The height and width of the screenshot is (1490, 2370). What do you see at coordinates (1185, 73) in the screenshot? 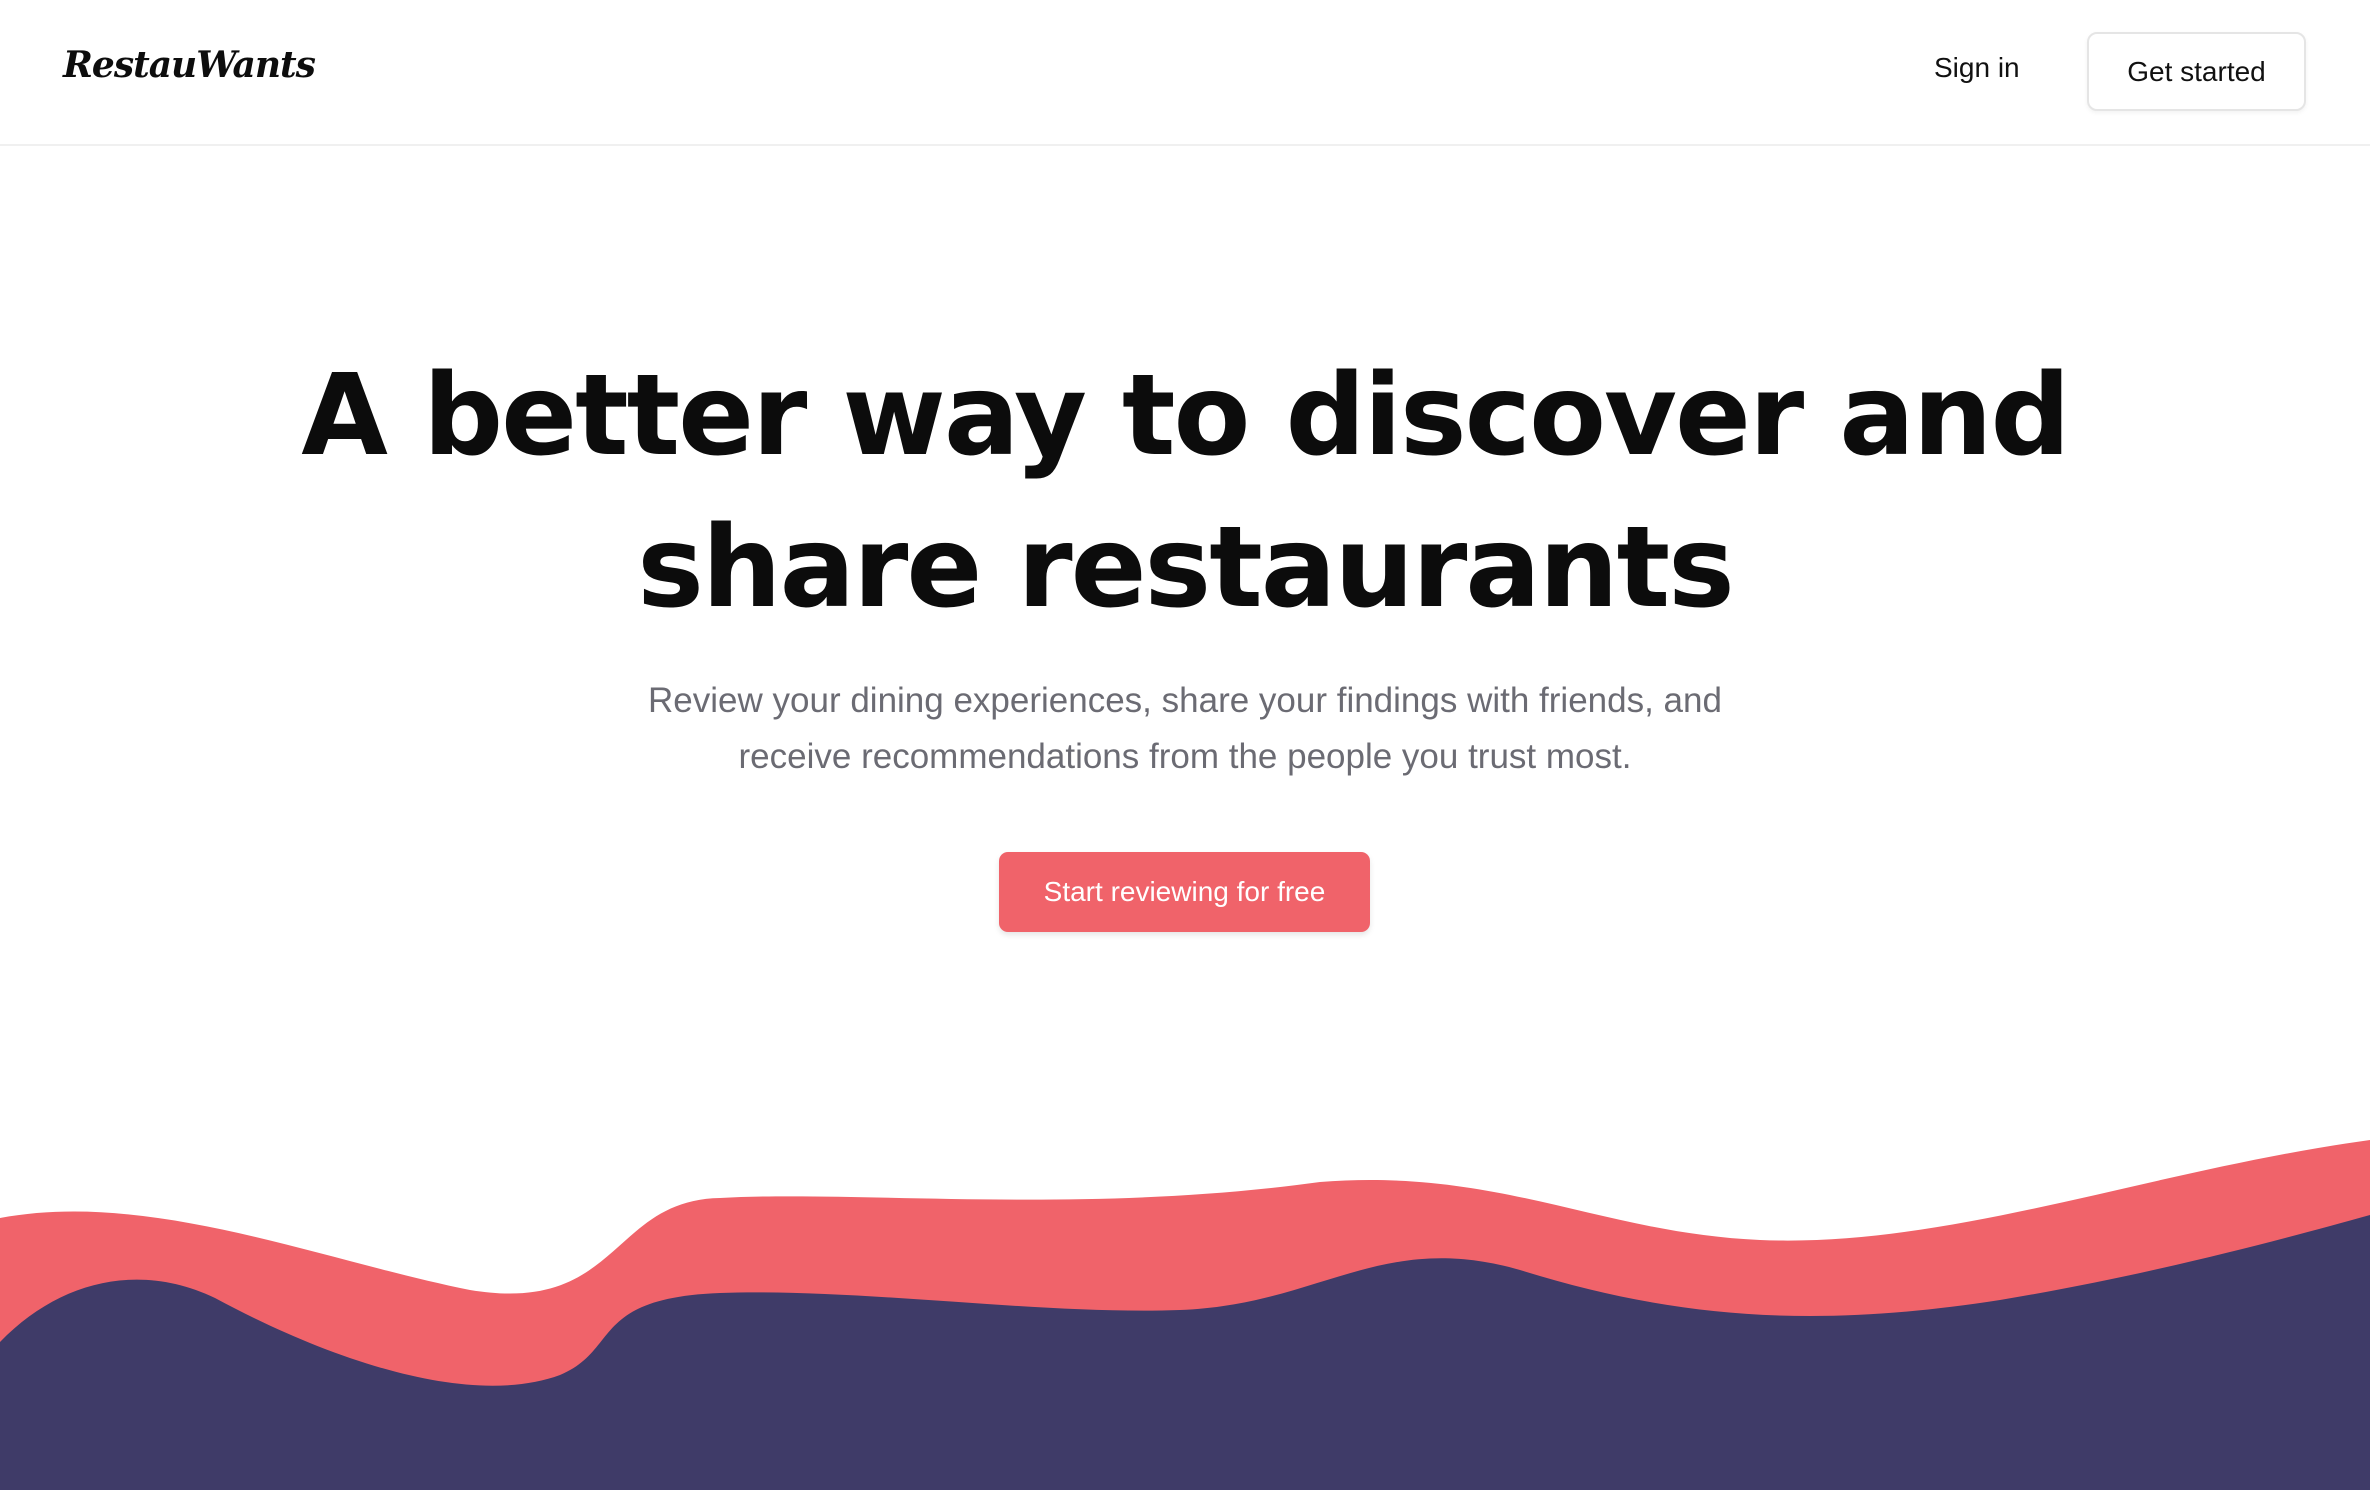
I see `navbar: RestauWants Sign in Get started` at bounding box center [1185, 73].